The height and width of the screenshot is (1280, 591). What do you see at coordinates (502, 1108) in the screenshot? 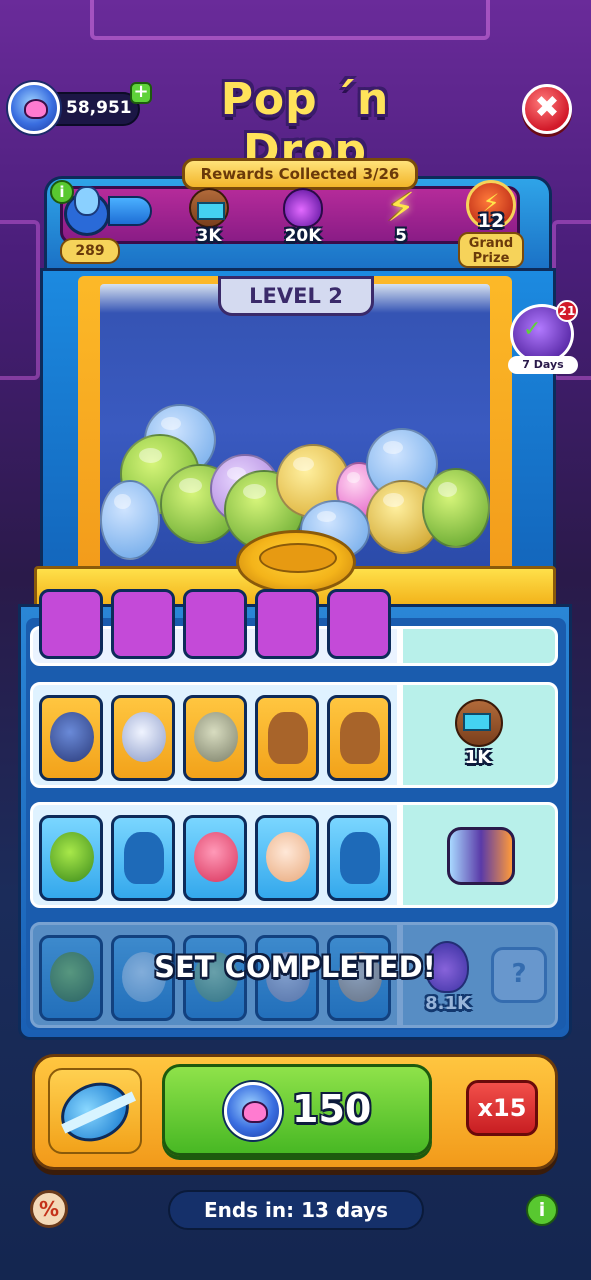
I see `multiplier-button: x15` at bounding box center [502, 1108].